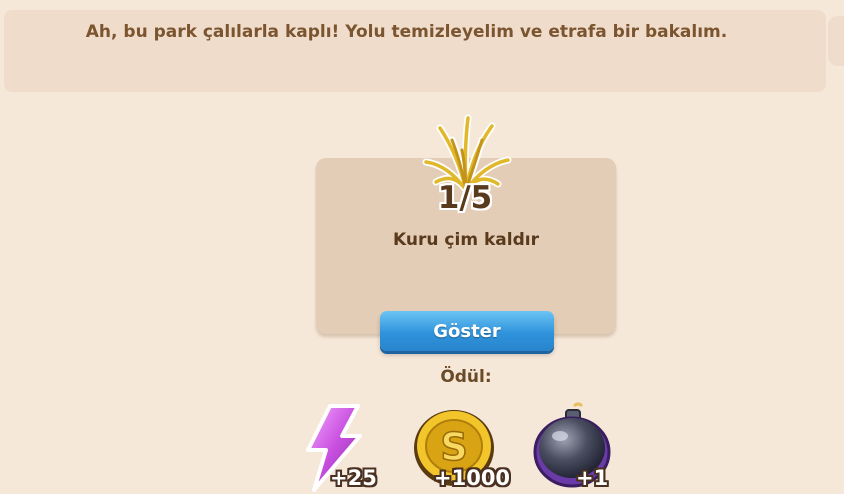  I want to click on reward-coins: S +1000, so click(465, 447).